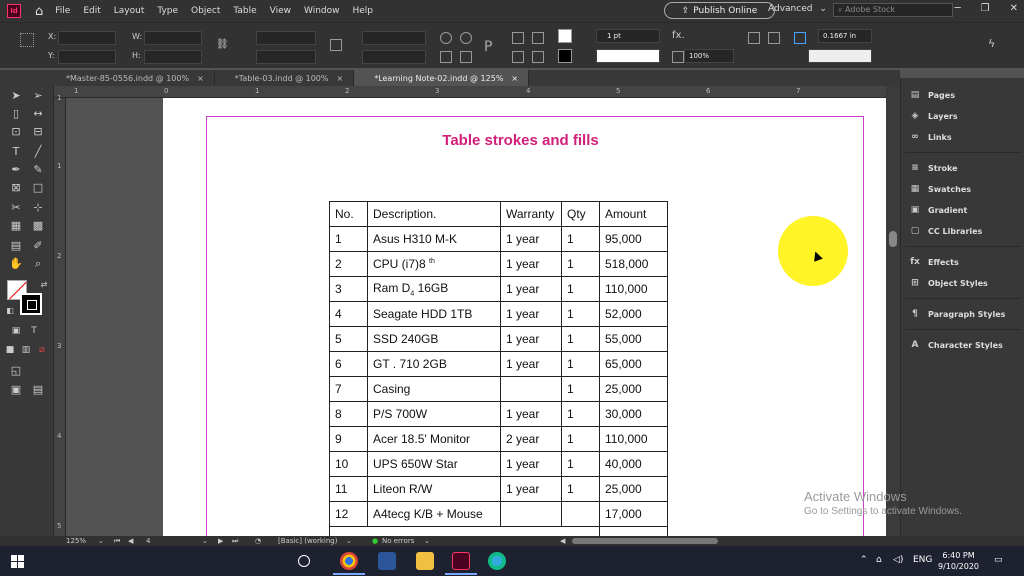 This screenshot has height=576, width=1024. What do you see at coordinates (398, 541) in the screenshot?
I see `preflight-status: No errors` at bounding box center [398, 541].